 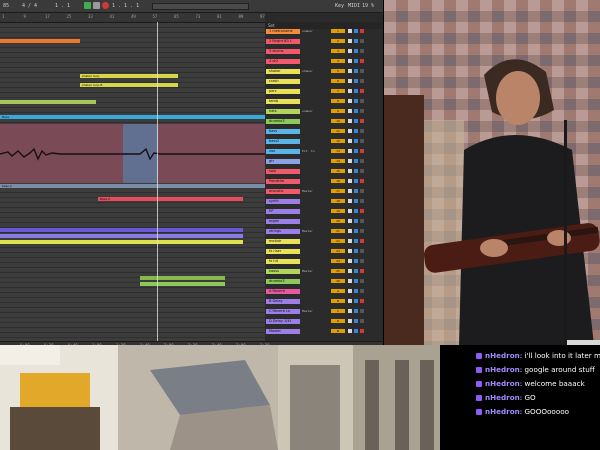 I want to click on track-name: solo, so click(x=283, y=171).